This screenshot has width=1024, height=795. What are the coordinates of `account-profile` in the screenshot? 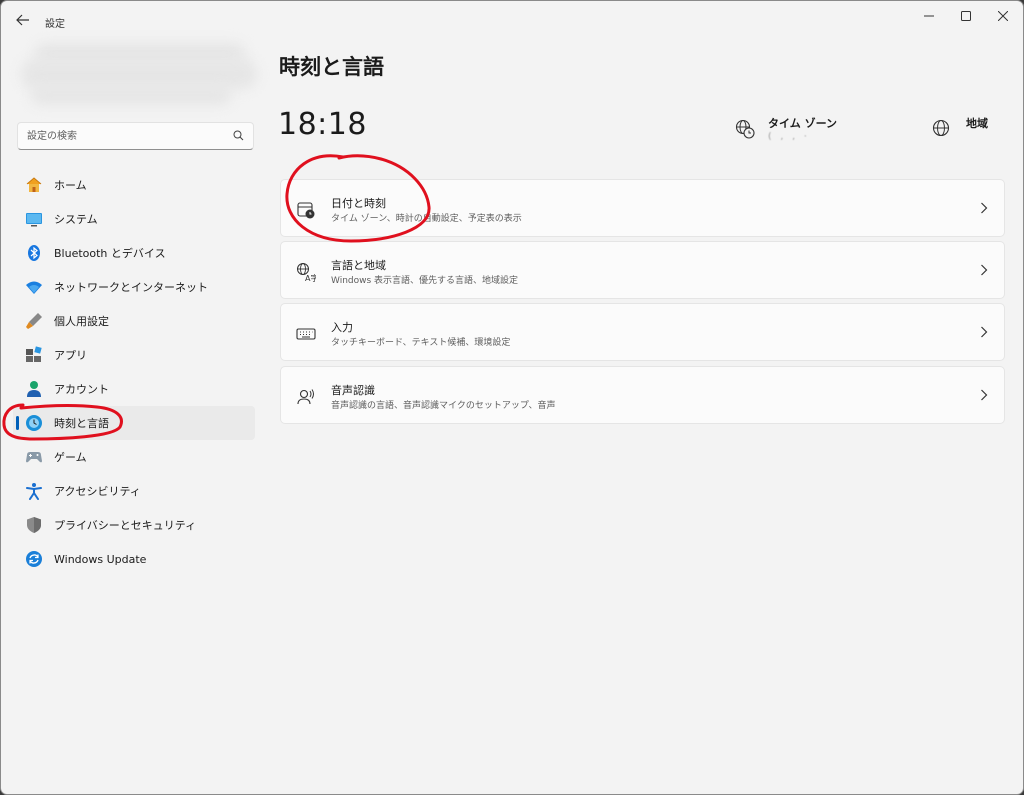 It's located at (140, 74).